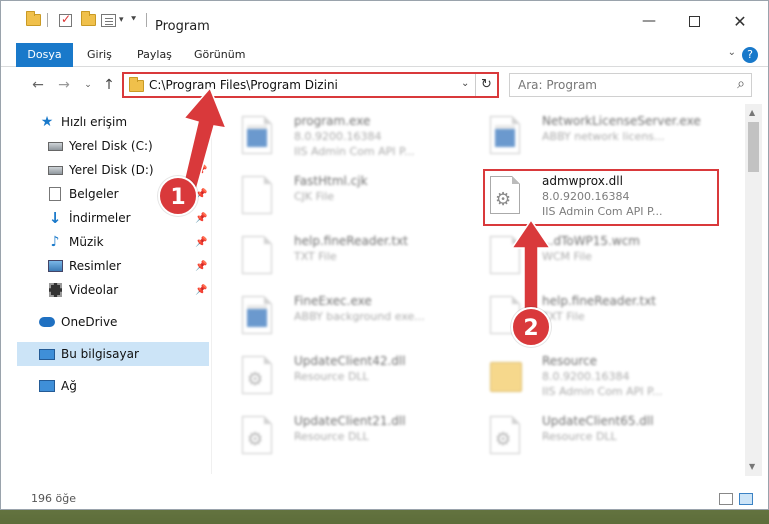 The image size is (769, 524). Describe the element at coordinates (100, 354) in the screenshot. I see `sidebar-item-label: Bu bilgisayar` at that location.